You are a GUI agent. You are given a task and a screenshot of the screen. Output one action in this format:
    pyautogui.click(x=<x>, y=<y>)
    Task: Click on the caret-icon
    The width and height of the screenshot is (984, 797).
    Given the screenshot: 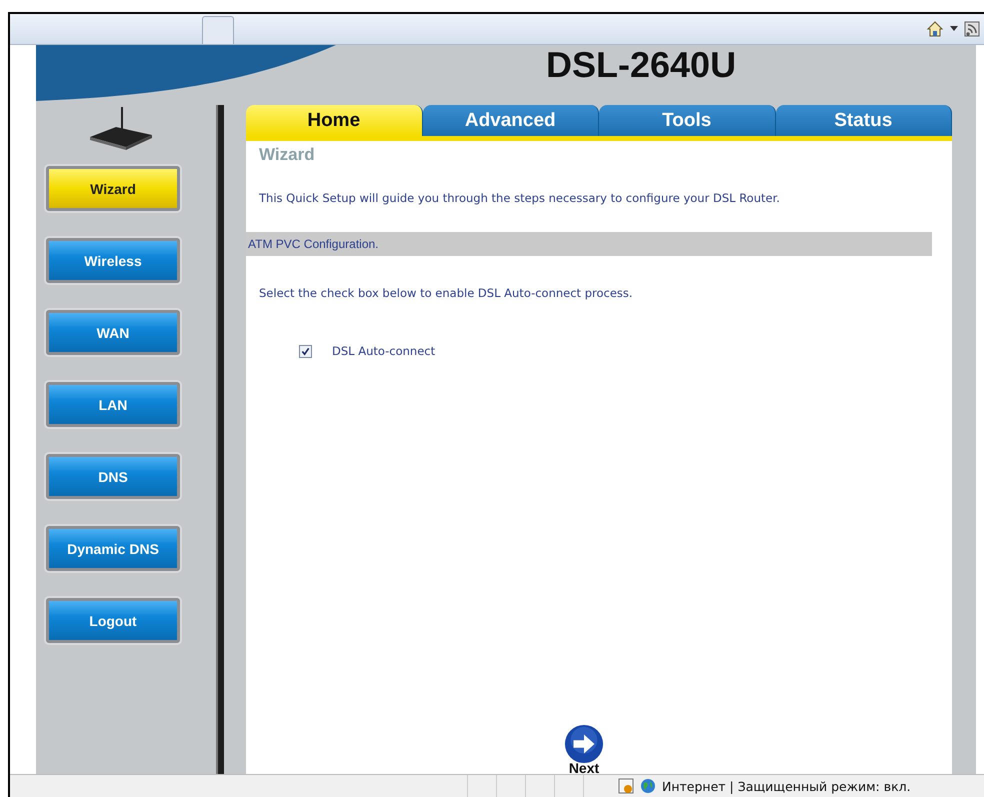 What is the action you would take?
    pyautogui.click(x=954, y=29)
    